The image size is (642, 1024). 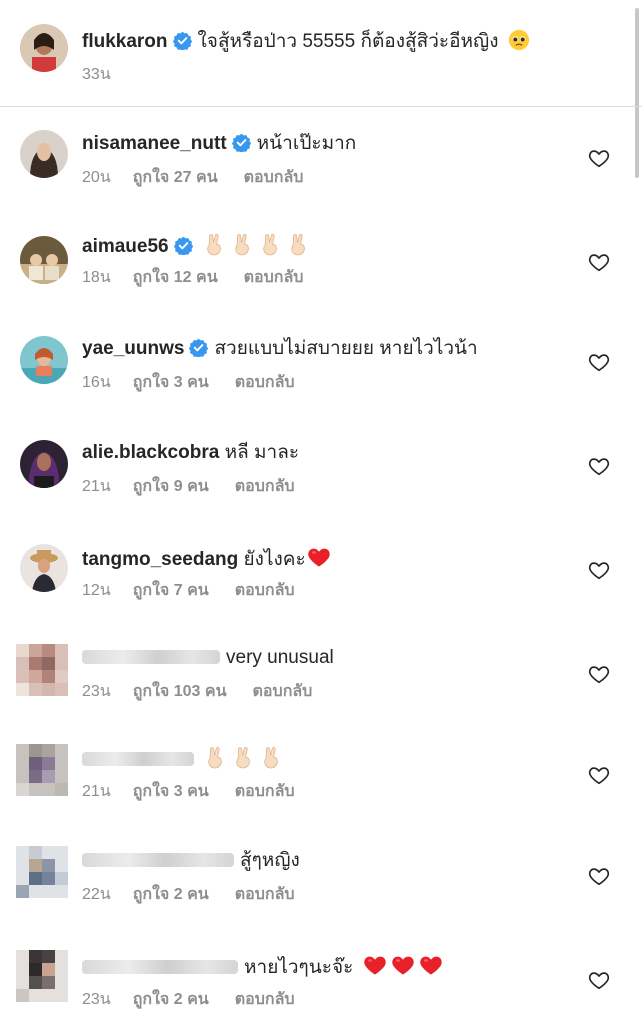 I want to click on username: aimaue56, so click(x=125, y=246).